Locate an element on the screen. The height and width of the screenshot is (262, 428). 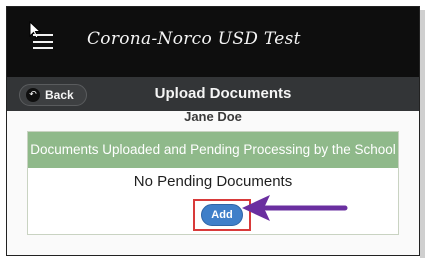
no-pending-documents-text: No Pending Documents is located at coordinates (213, 181).